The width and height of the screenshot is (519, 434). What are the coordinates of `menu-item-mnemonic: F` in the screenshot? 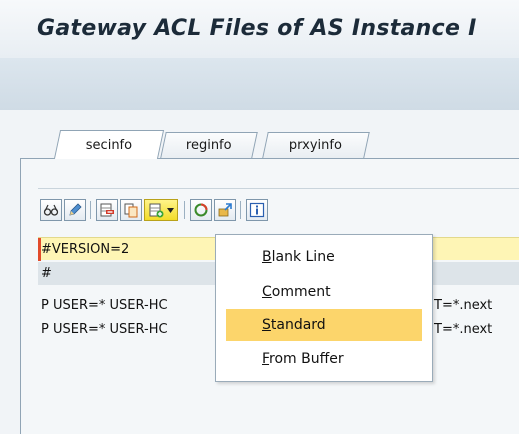 It's located at (266, 359).